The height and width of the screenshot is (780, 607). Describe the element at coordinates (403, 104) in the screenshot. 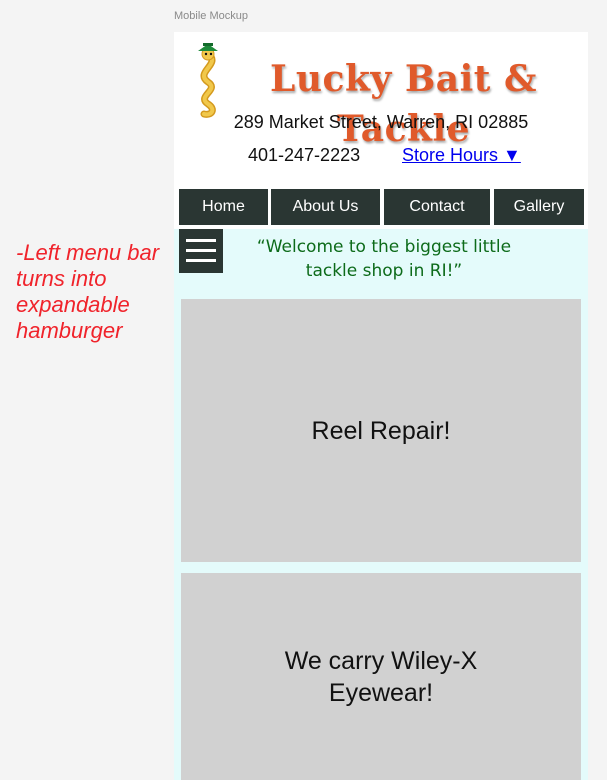

I see `brand-title: Lucky Bait & Tackle` at that location.